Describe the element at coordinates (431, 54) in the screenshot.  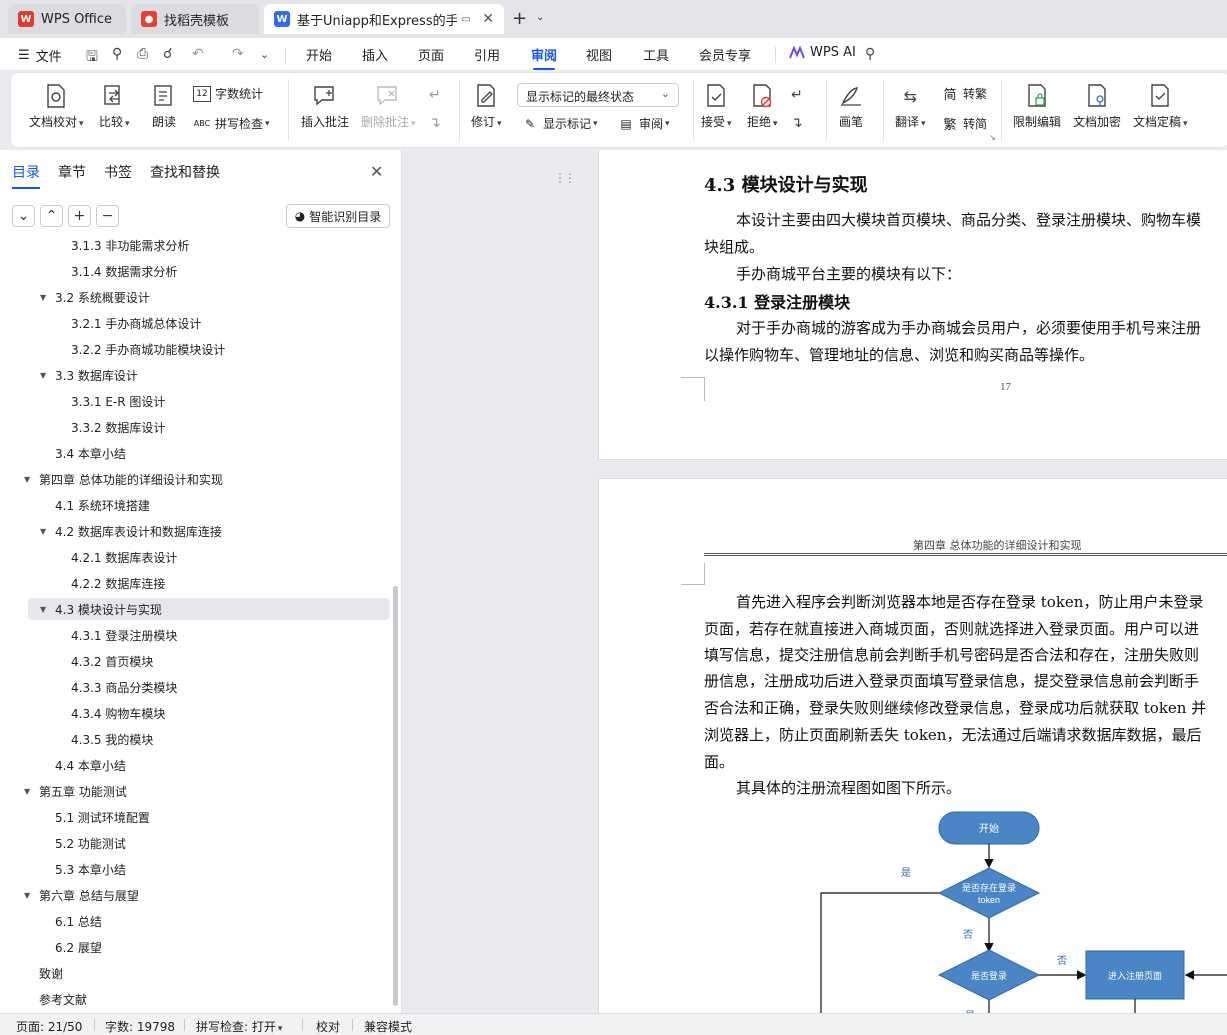
I see `menu-page: 页面` at that location.